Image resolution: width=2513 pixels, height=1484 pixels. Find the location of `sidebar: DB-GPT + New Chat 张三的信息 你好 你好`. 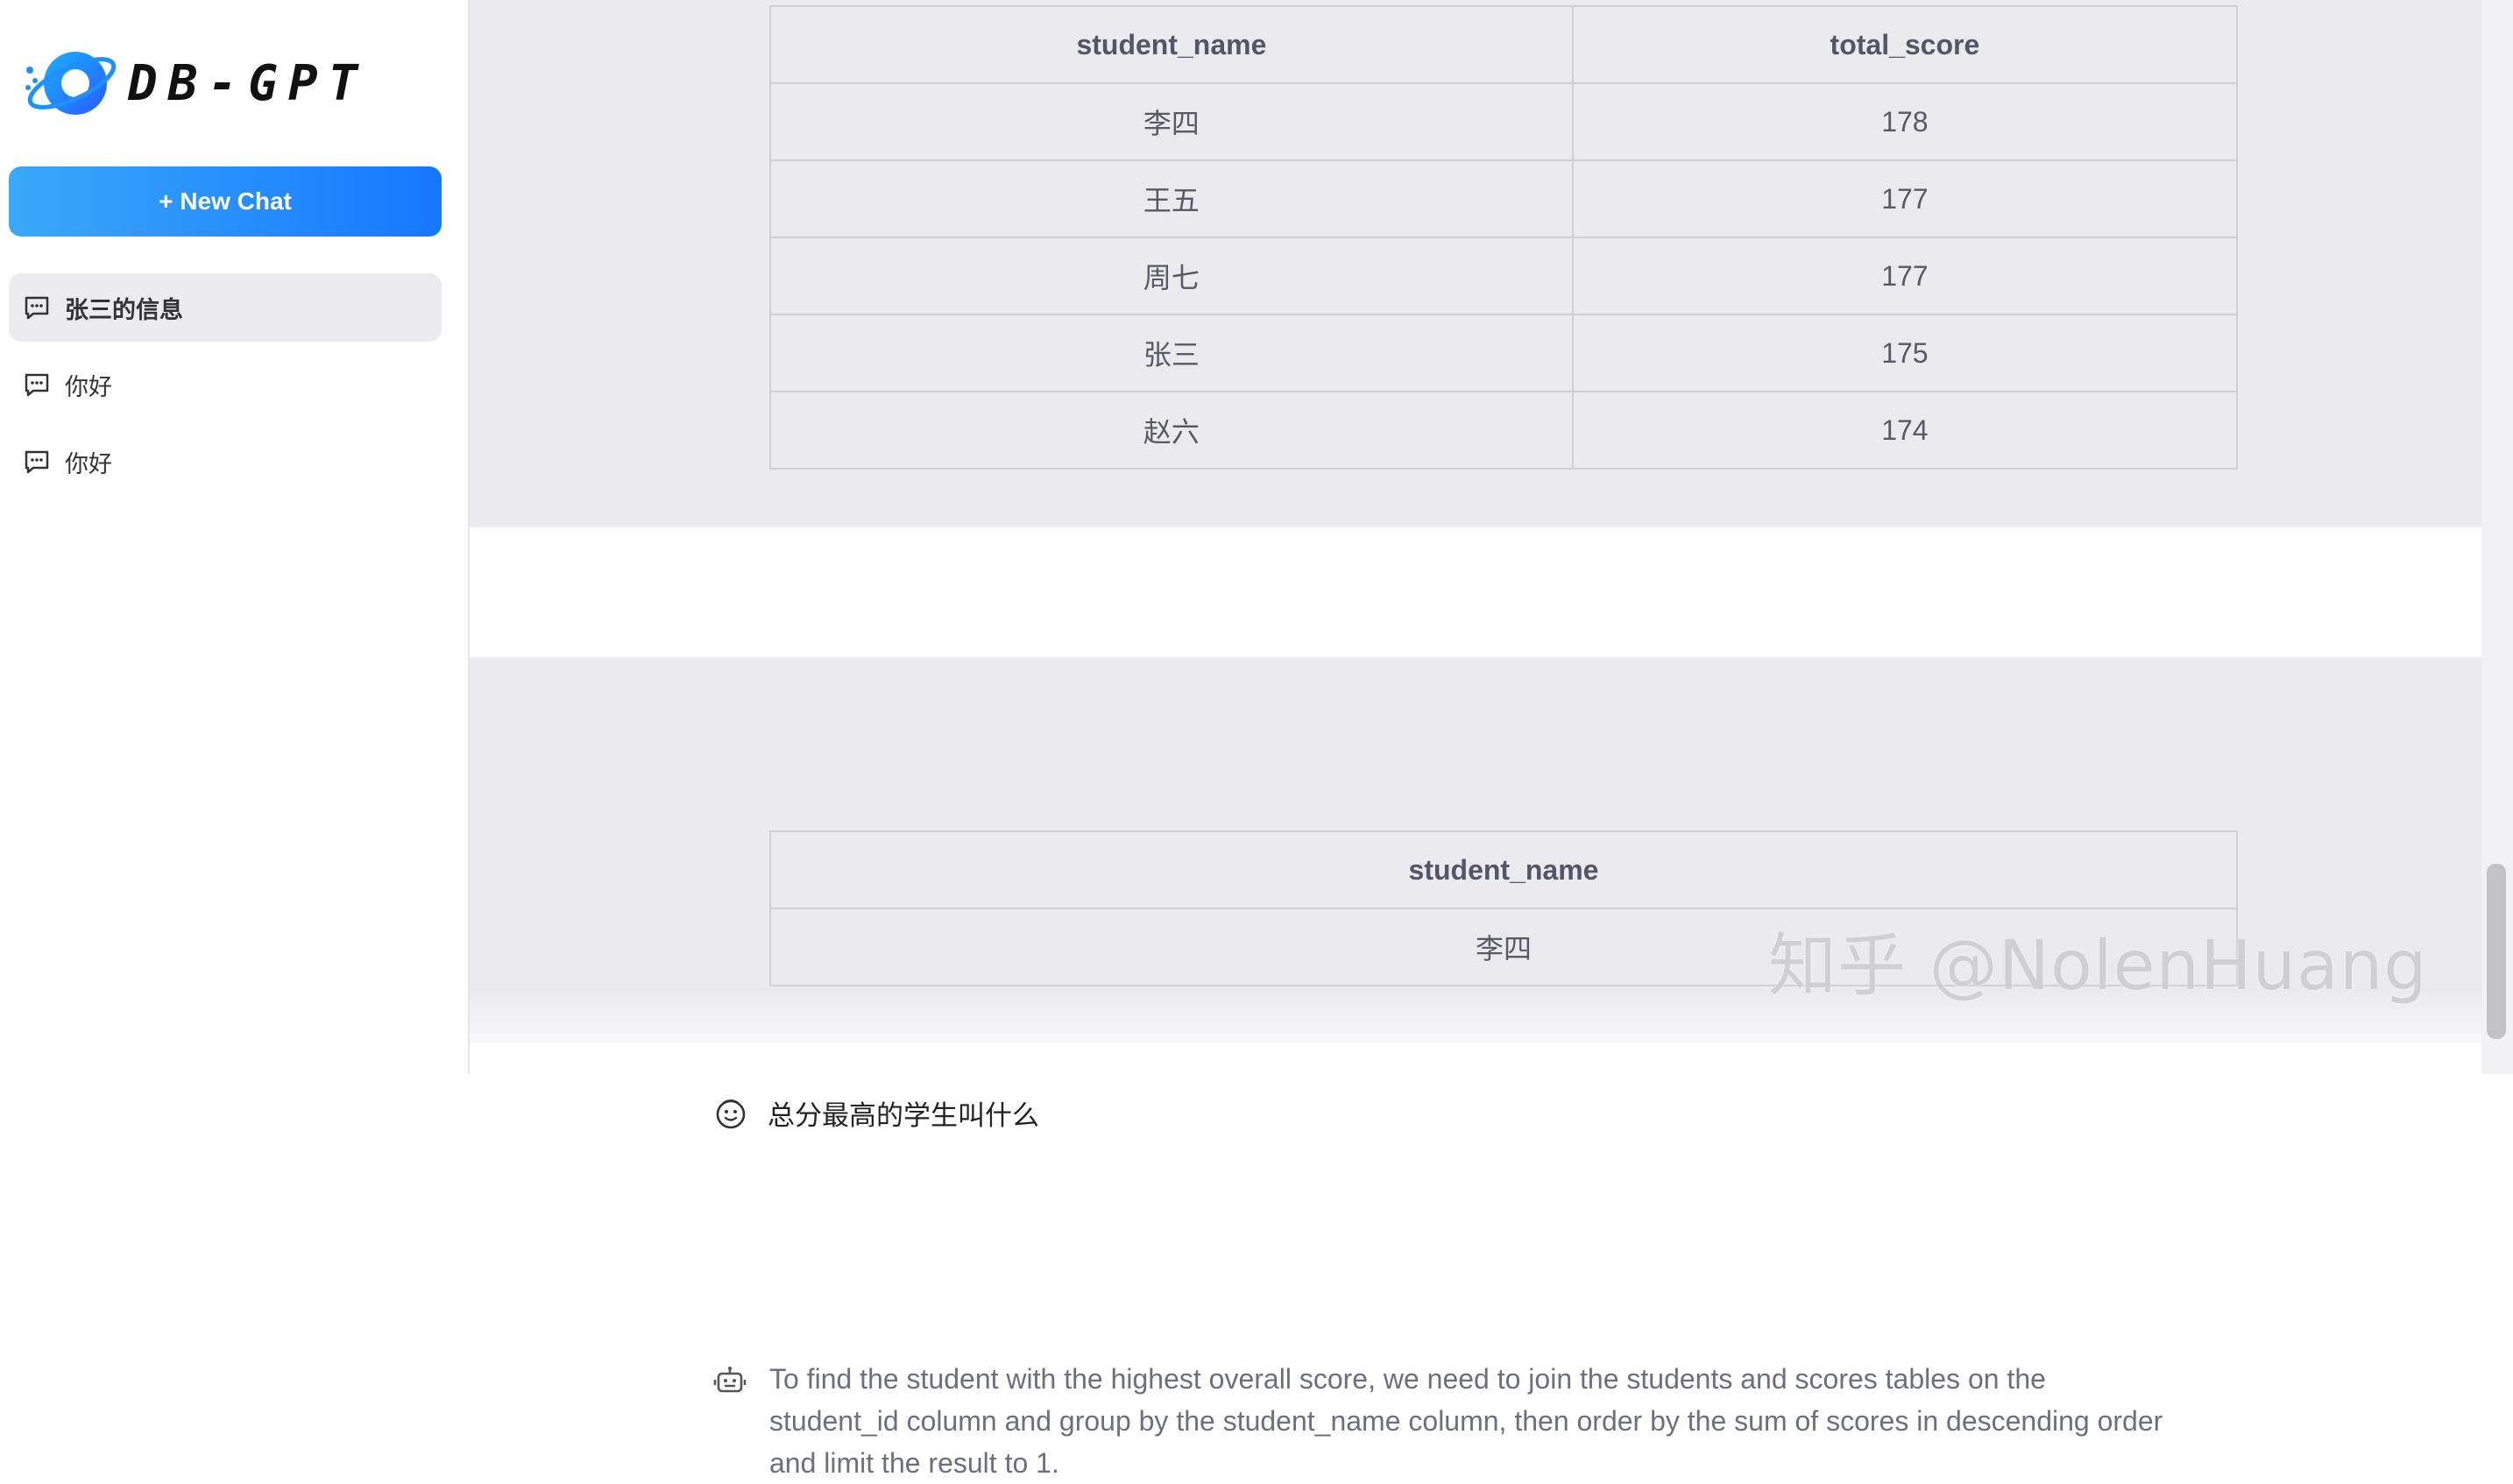

sidebar: DB-GPT + New Chat 张三的信息 你好 你好 is located at coordinates (235, 537).